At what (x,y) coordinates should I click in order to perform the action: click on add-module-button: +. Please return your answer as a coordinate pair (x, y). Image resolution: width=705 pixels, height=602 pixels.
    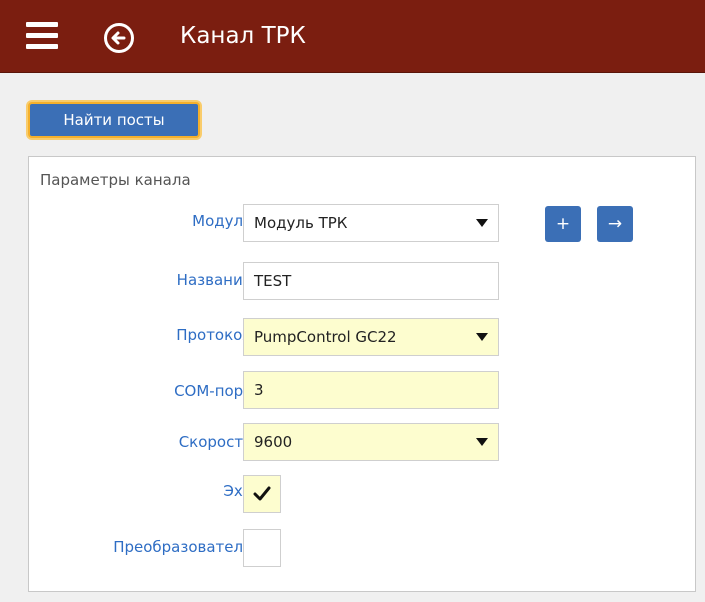
    Looking at the image, I should click on (563, 224).